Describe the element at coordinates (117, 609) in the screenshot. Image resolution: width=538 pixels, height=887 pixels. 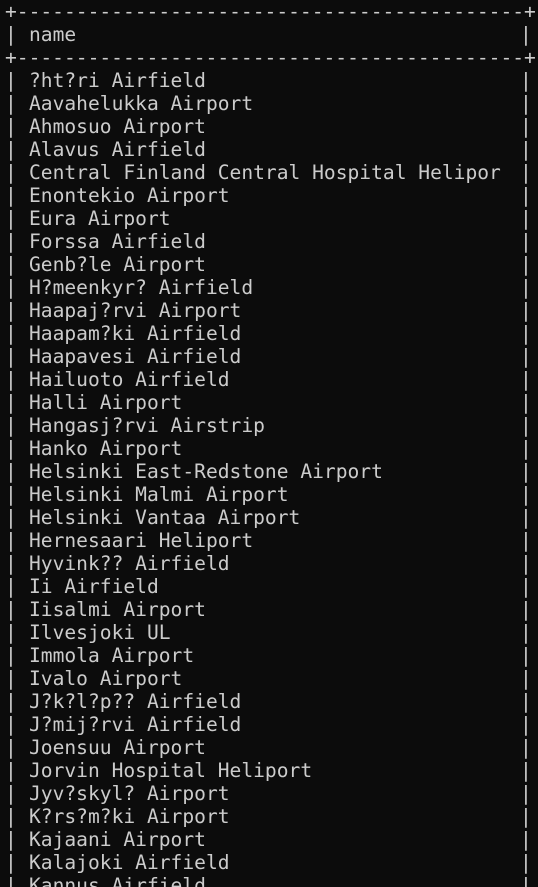
I see `table-row: Iisalmi Airport` at that location.